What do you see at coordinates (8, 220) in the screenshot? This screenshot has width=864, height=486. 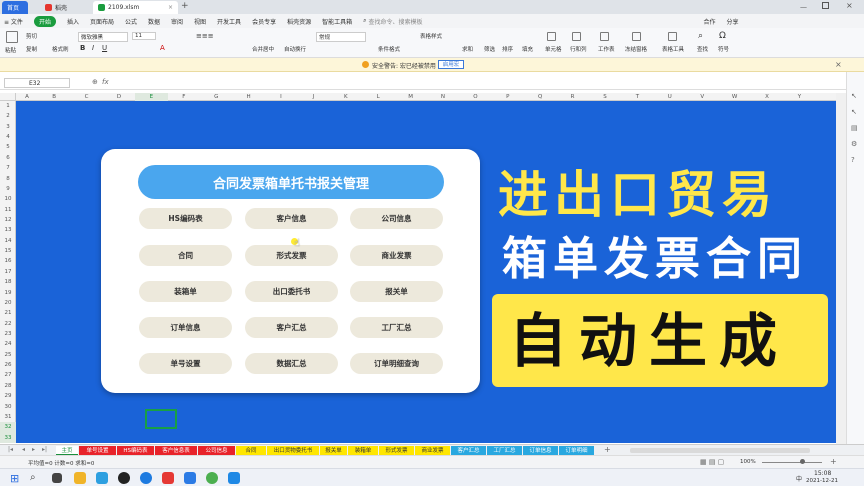 I see `row-header-12: 12` at bounding box center [8, 220].